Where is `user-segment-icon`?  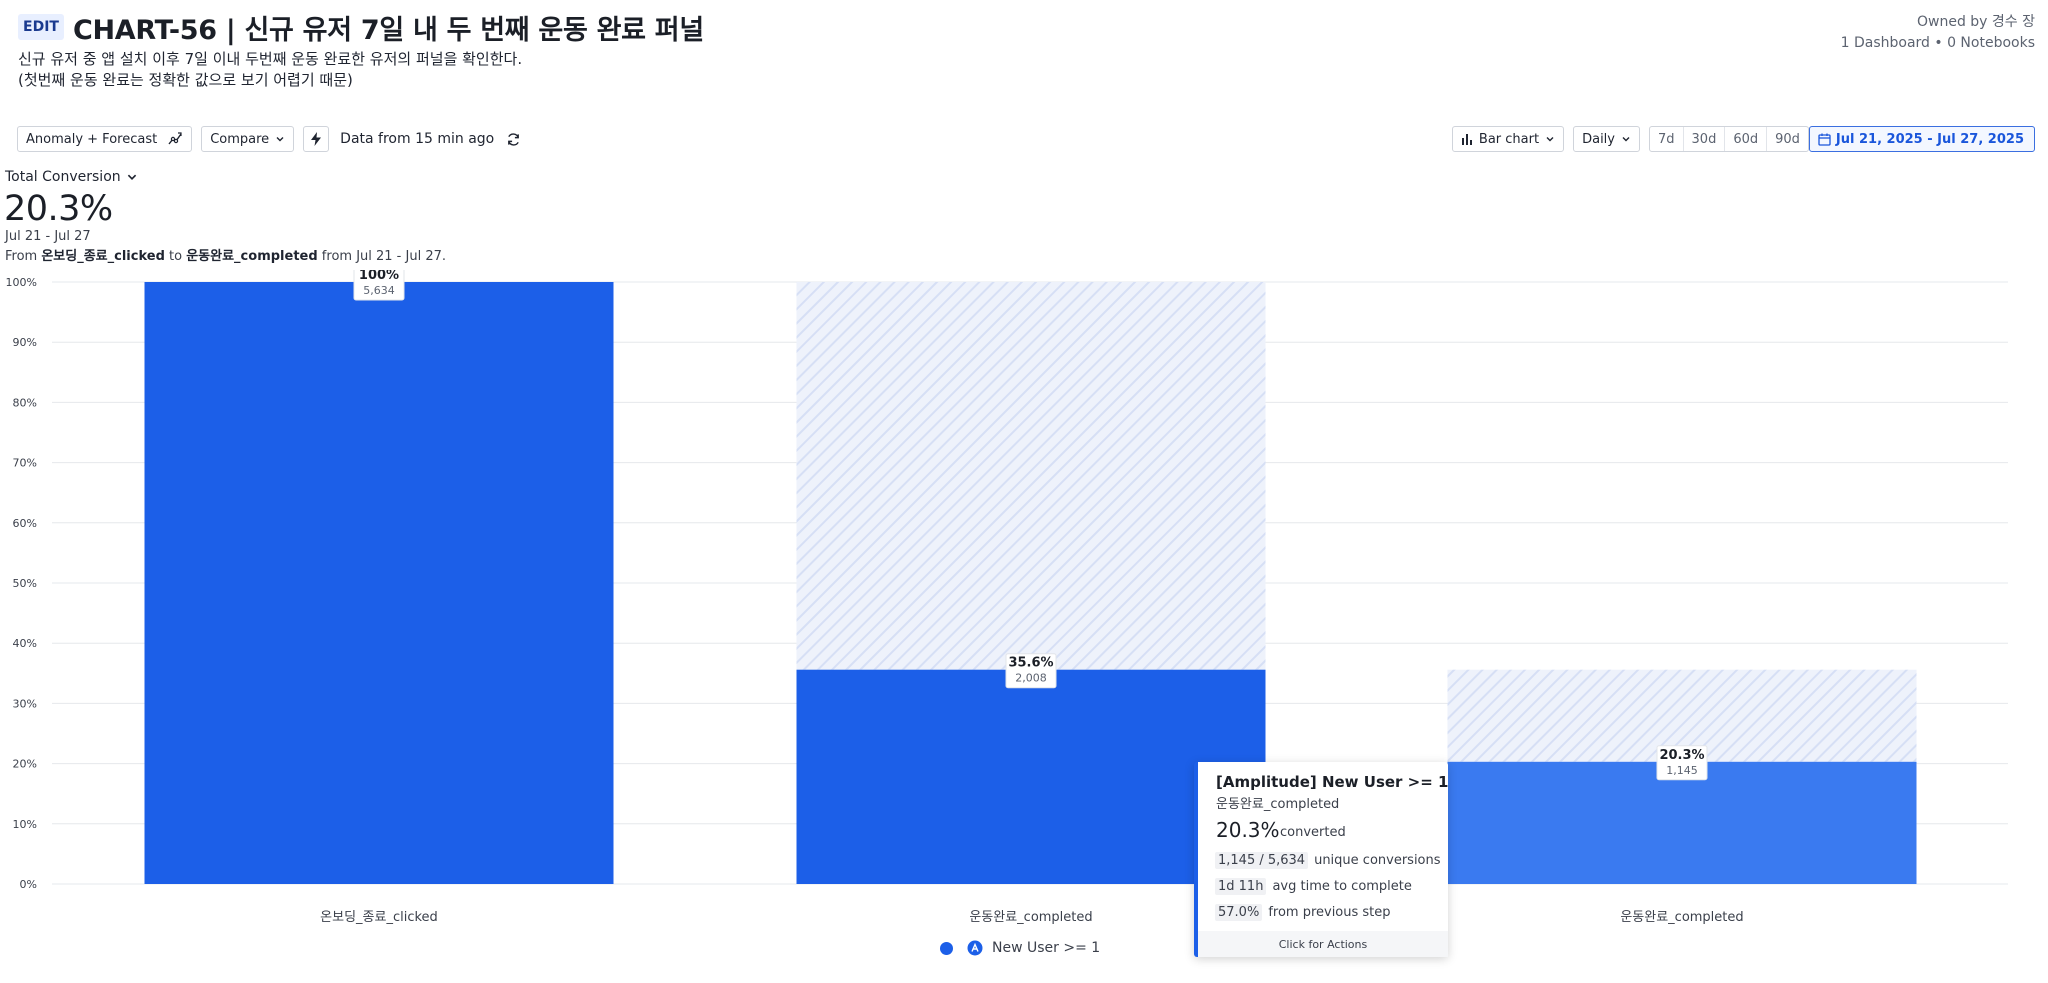
user-segment-icon is located at coordinates (975, 948).